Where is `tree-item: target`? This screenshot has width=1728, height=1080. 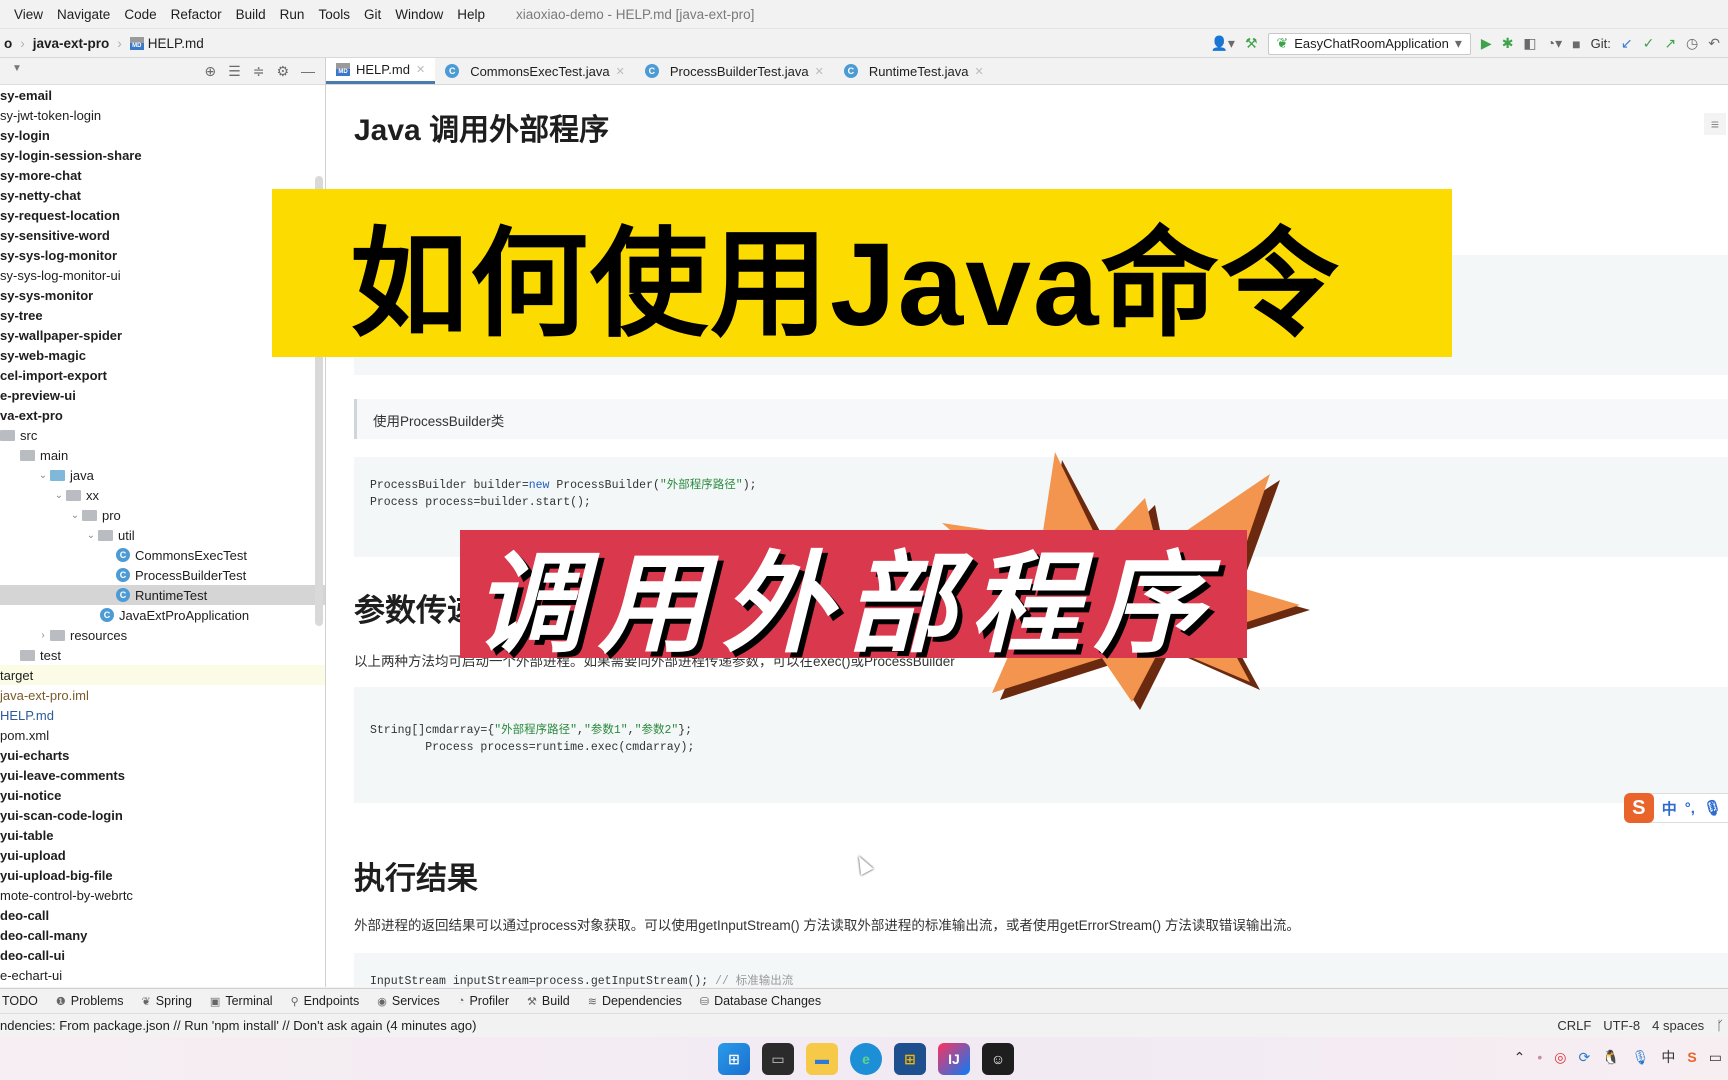
tree-item: target is located at coordinates (162, 675).